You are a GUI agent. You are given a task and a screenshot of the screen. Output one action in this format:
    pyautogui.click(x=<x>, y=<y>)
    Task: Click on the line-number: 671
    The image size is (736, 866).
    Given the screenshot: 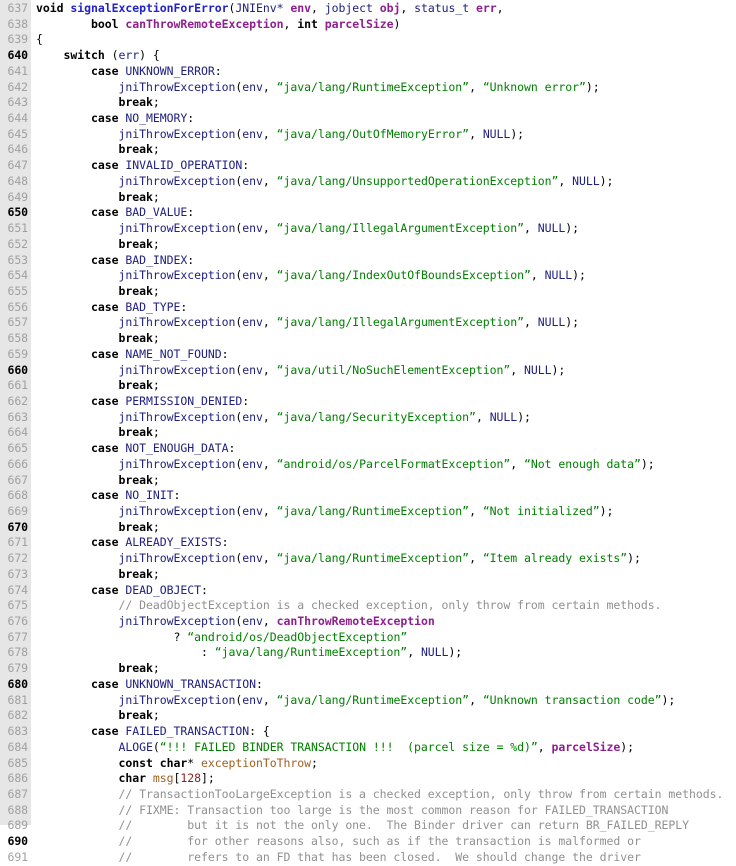 What is the action you would take?
    pyautogui.click(x=15, y=543)
    